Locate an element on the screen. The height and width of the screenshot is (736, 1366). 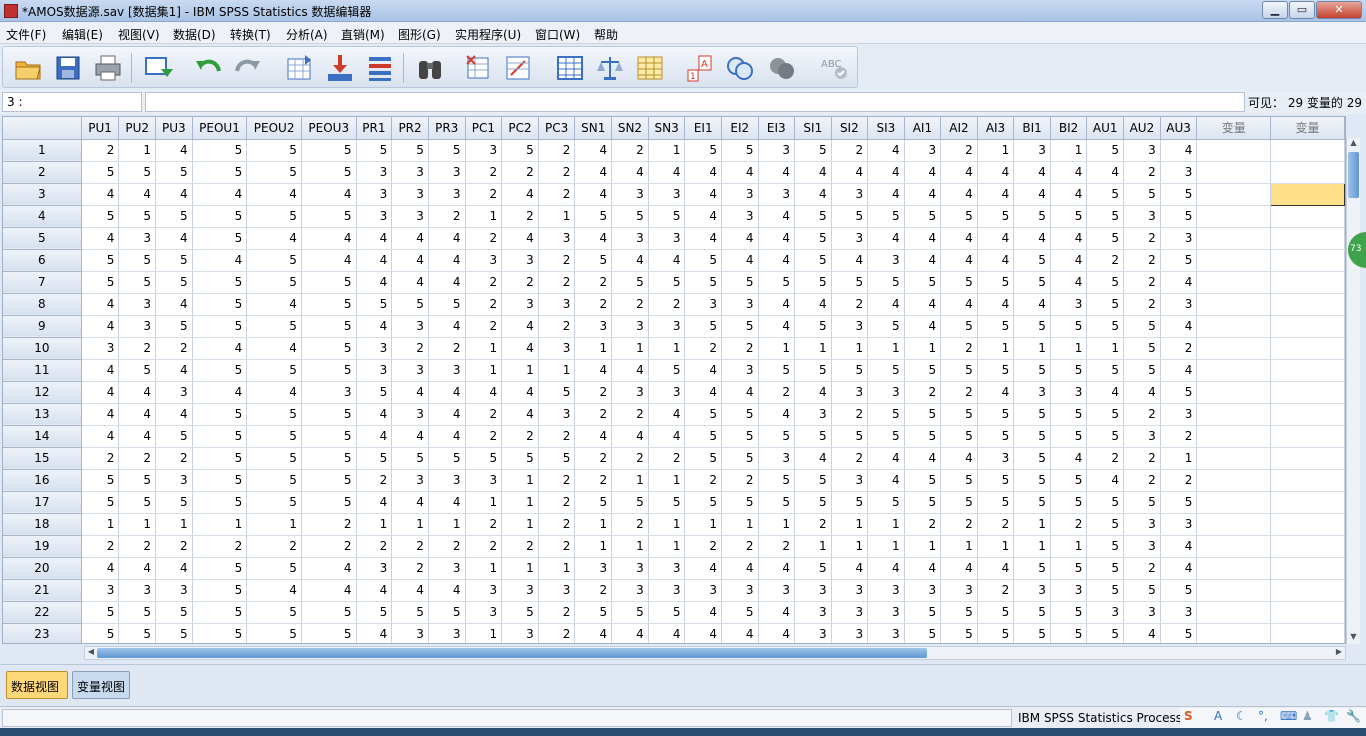
row-number-header: 2 is located at coordinates (42, 172).